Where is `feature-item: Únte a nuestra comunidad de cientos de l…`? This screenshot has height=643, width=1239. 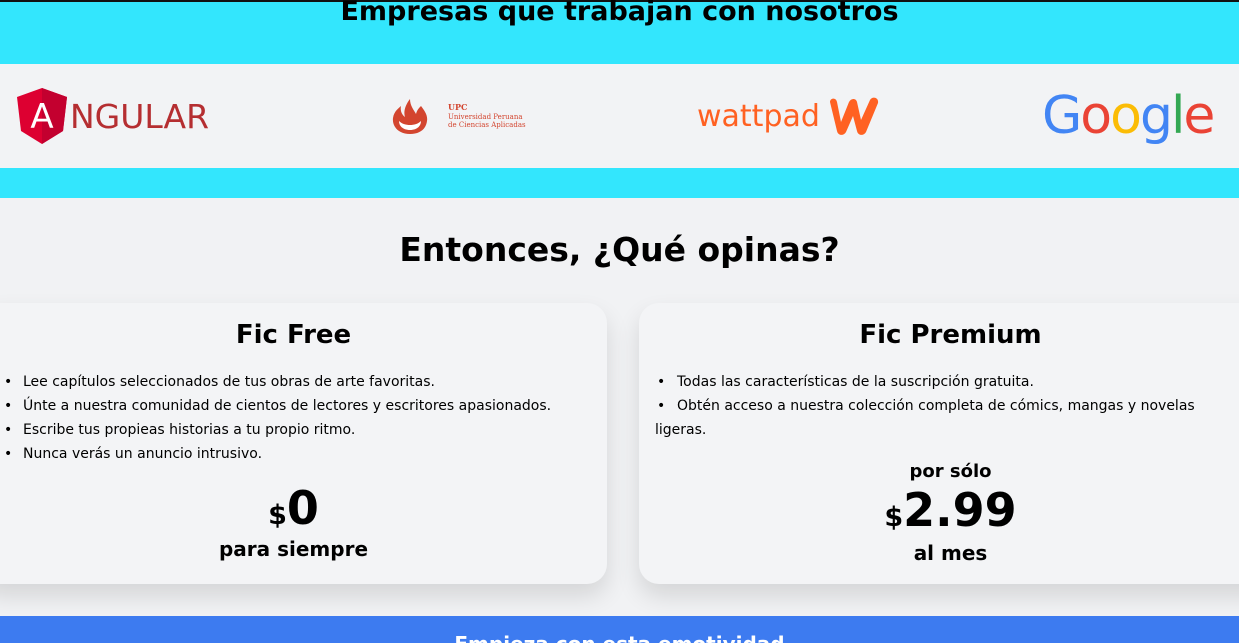
feature-item: Únte a nuestra comunidad de cientos de l… is located at coordinates (277, 406).